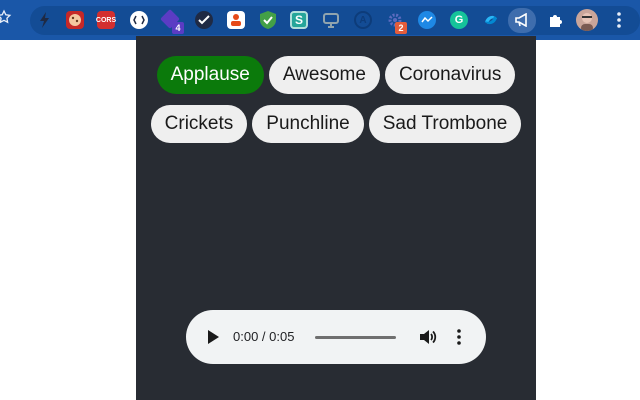  Describe the element at coordinates (587, 20) in the screenshot. I see `profile-avatar` at that location.